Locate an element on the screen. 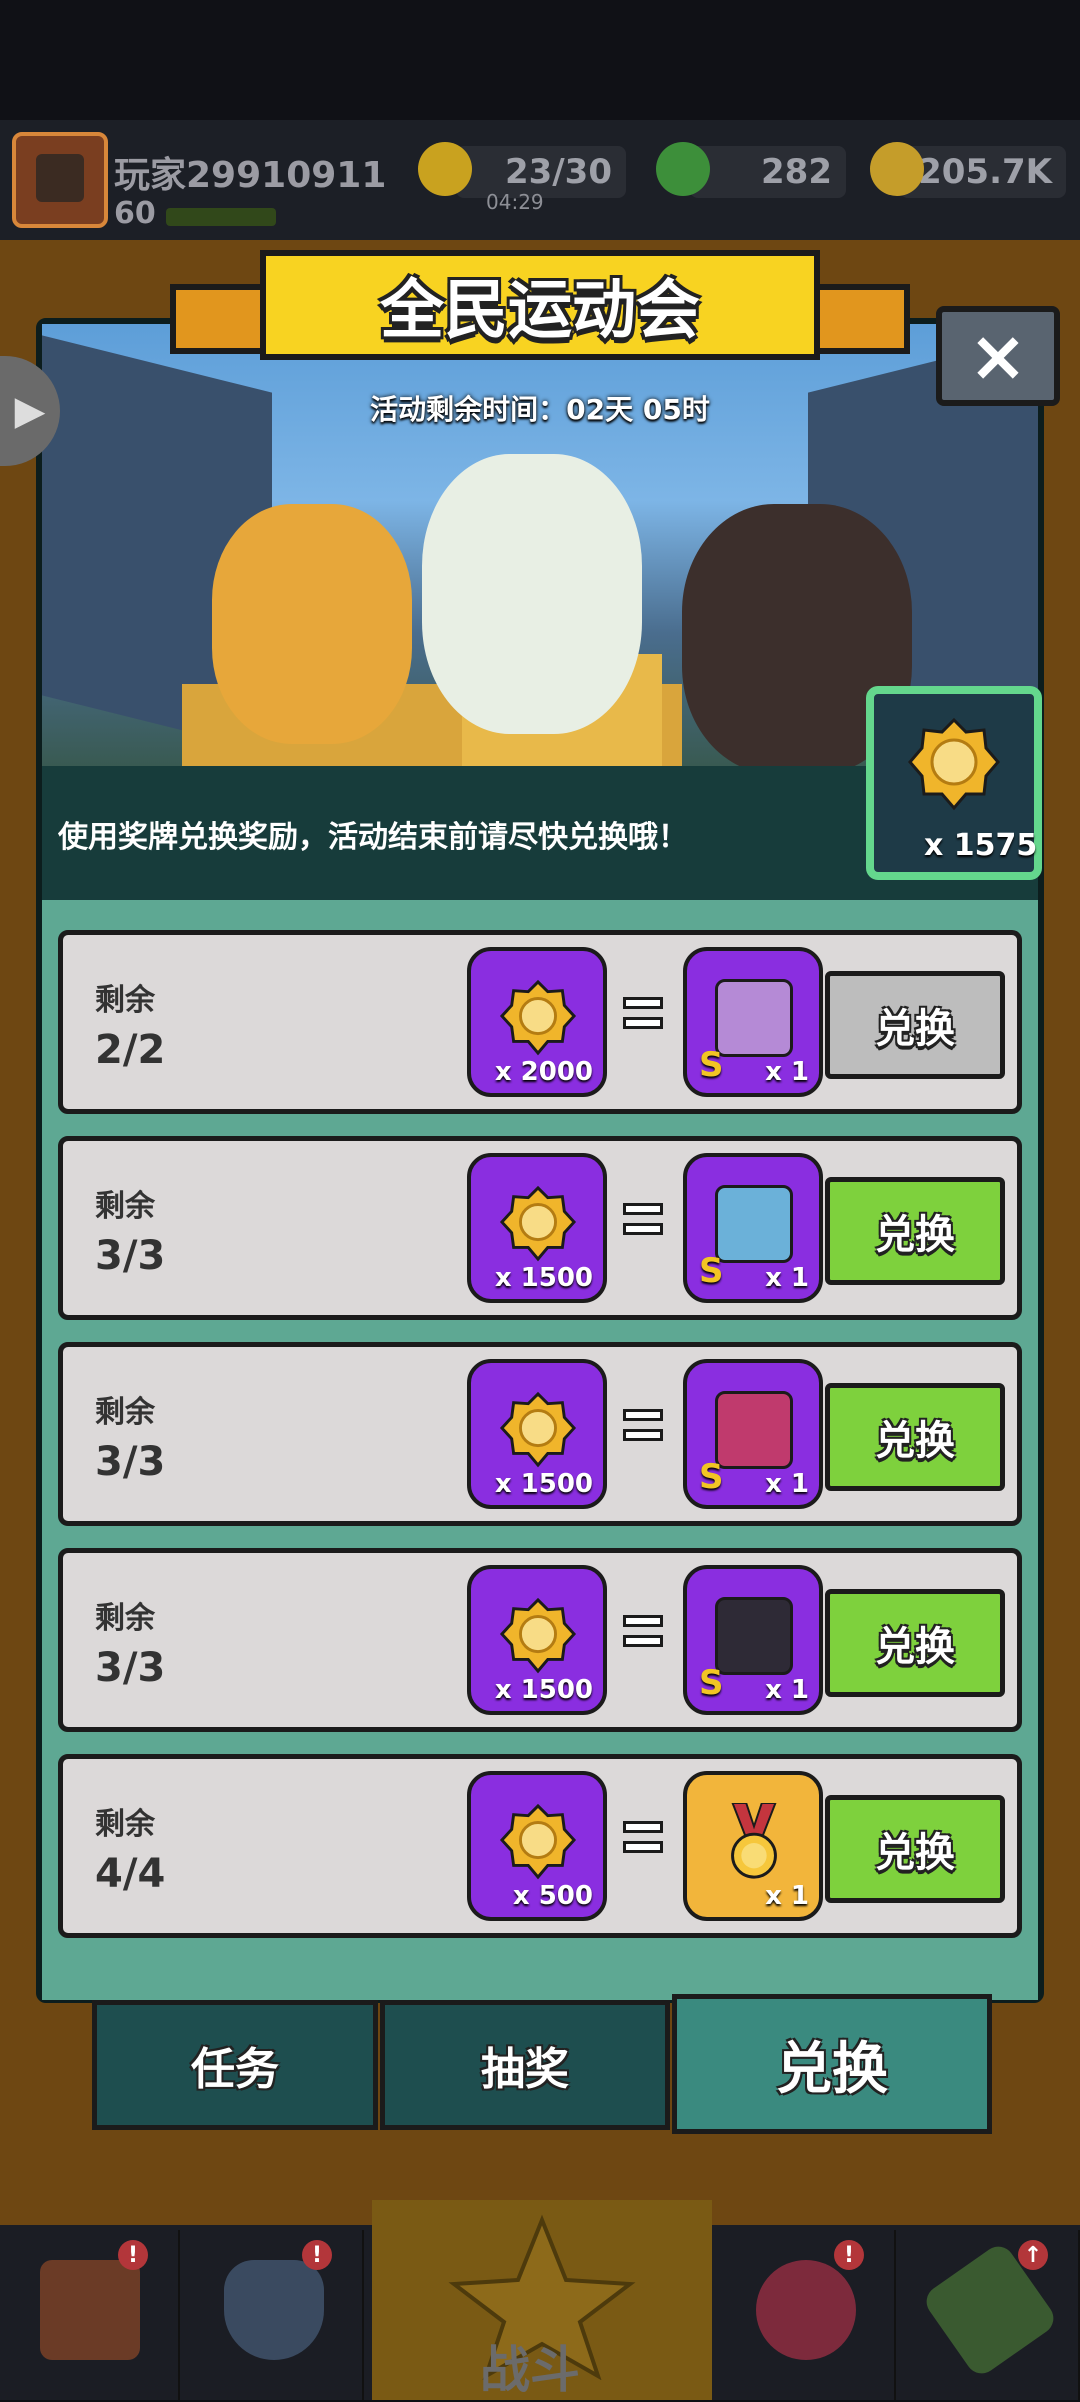 The height and width of the screenshot is (2402, 1080). tab-exchange: 兑换 is located at coordinates (832, 2064).